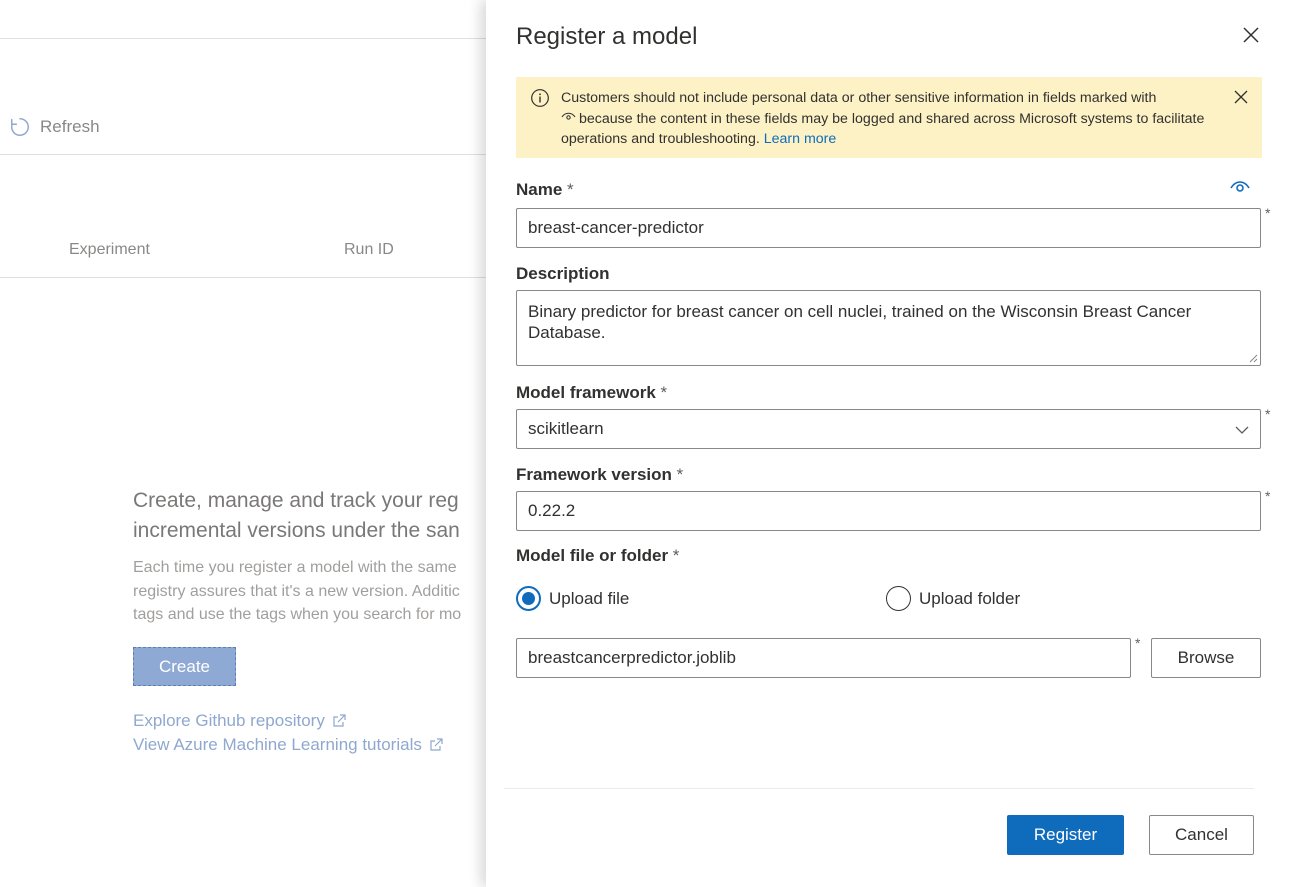  I want to click on framework-label: Model framework *, so click(591, 393).